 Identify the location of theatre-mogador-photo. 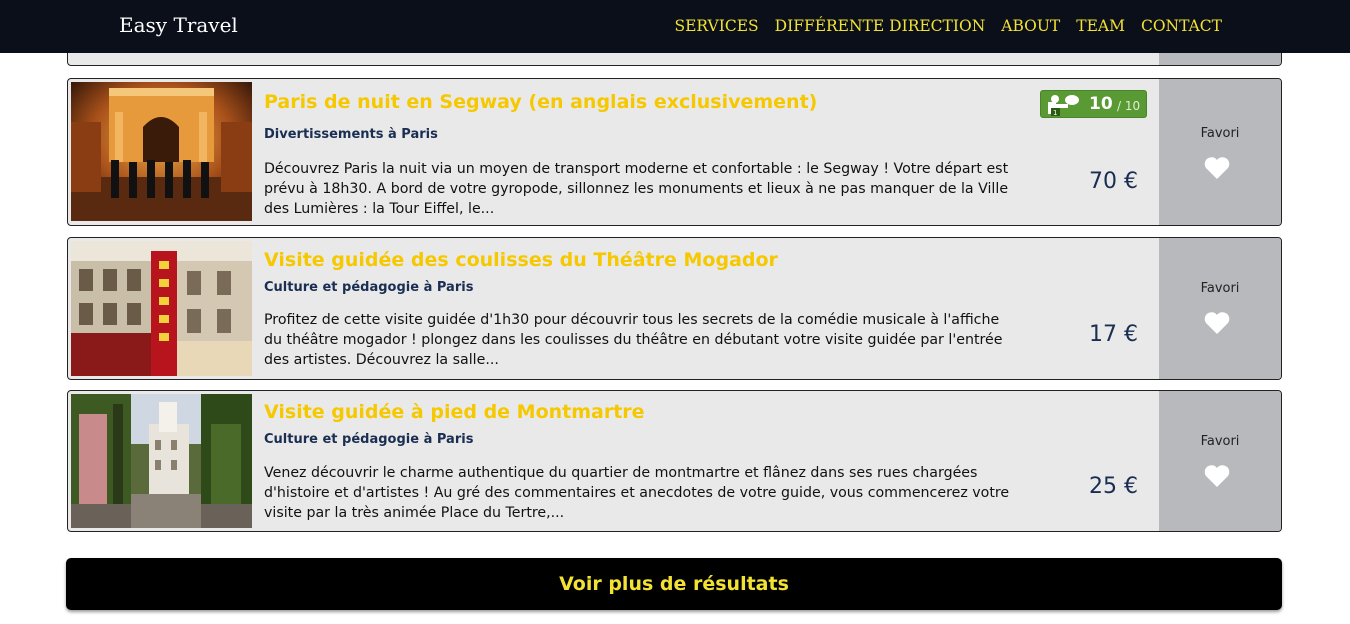
(161, 308).